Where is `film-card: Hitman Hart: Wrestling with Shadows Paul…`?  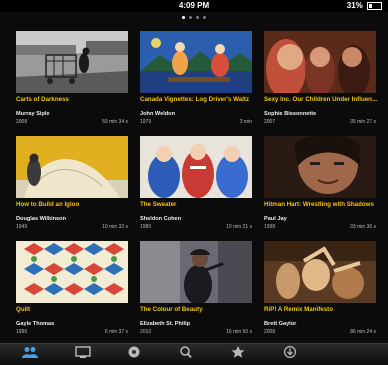 film-card: Hitman Hart: Wrestling with Shadows Paul… is located at coordinates (320, 186).